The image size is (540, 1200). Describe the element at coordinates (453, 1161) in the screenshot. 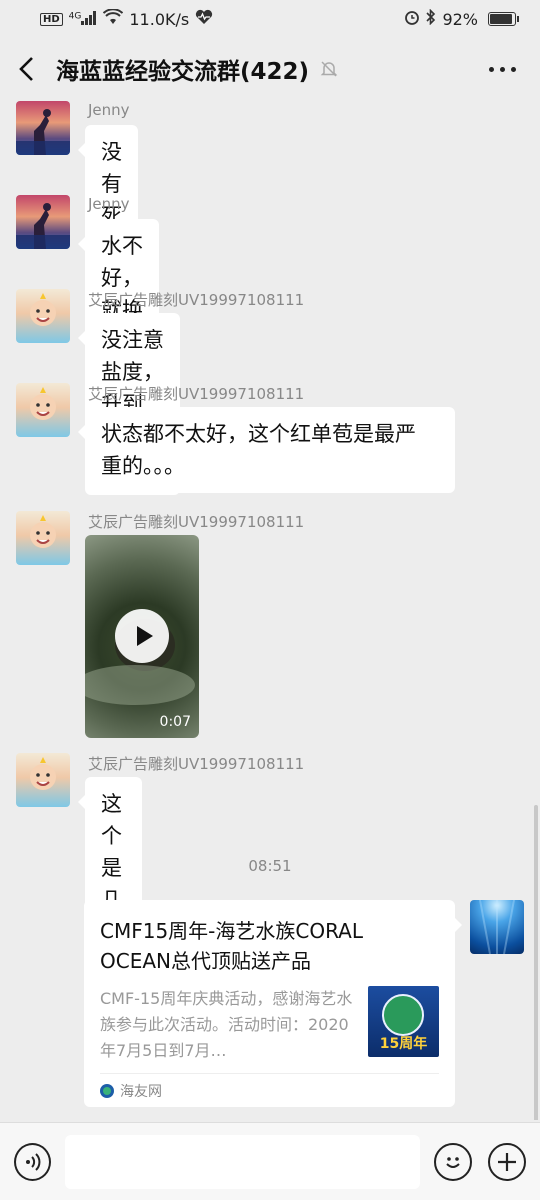

I see `emoji-icon` at that location.